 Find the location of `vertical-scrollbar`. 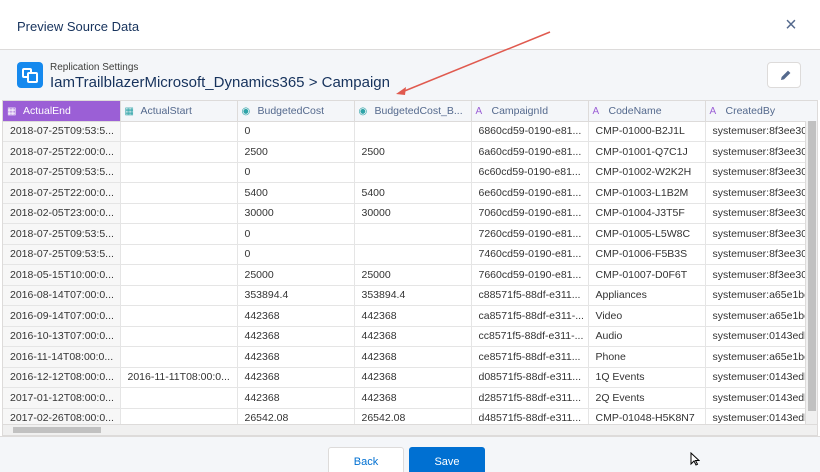

vertical-scrollbar is located at coordinates (811, 273).